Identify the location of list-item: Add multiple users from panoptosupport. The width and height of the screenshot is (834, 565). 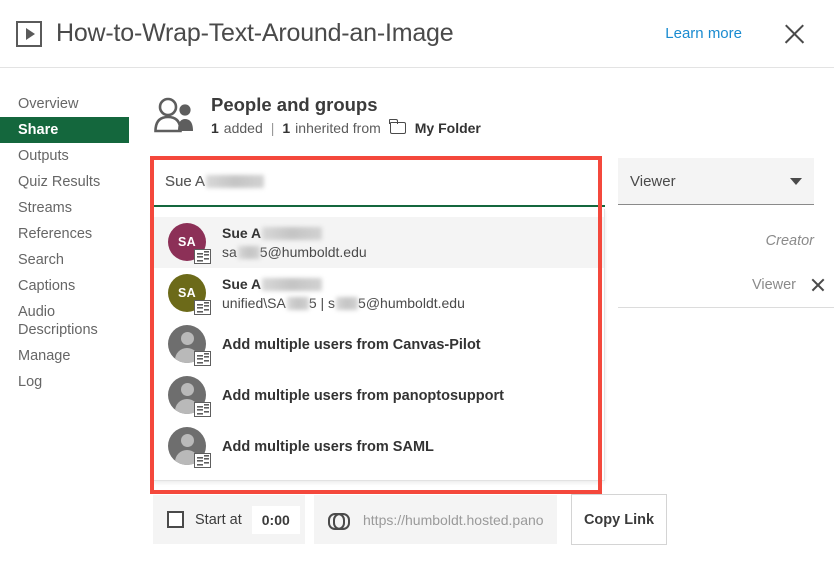
(379, 395).